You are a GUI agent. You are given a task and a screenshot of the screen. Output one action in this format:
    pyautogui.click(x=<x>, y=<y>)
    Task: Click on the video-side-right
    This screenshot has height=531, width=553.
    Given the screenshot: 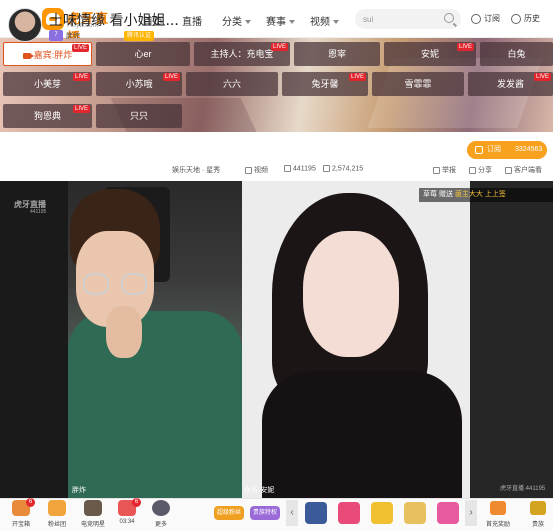 What is the action you would take?
    pyautogui.click(x=511, y=339)
    